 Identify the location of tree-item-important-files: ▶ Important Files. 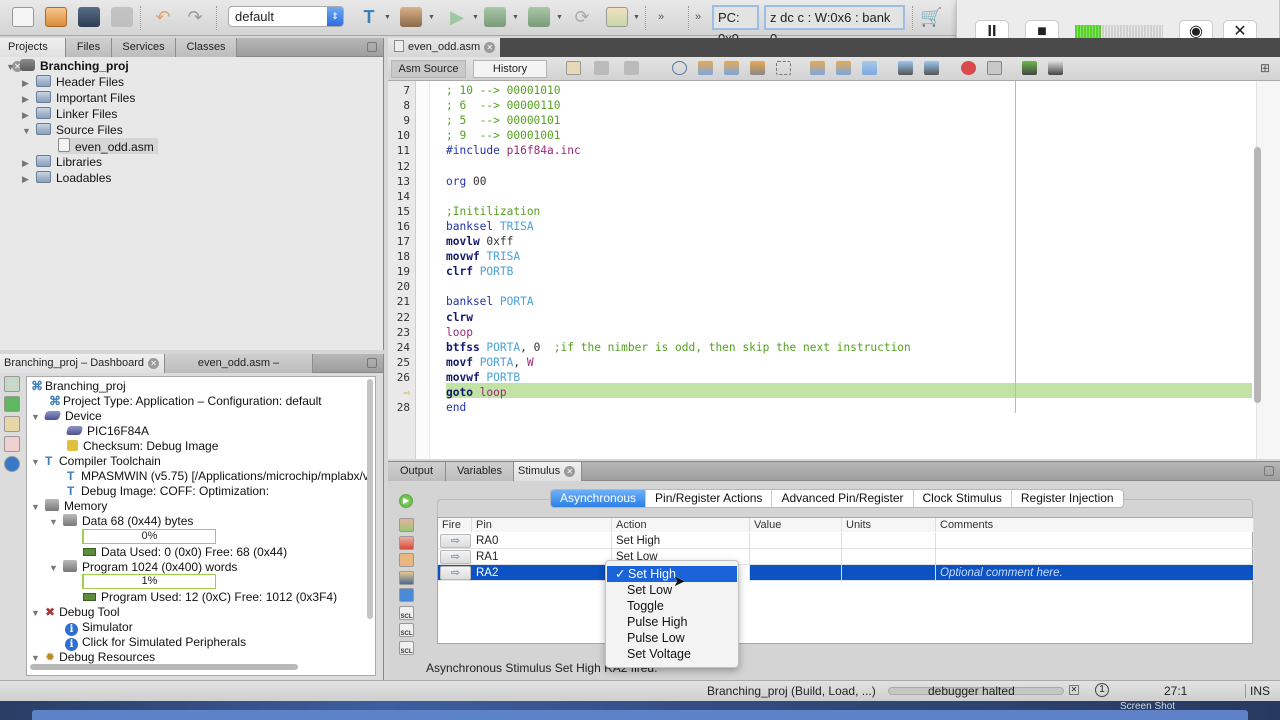
(78, 98).